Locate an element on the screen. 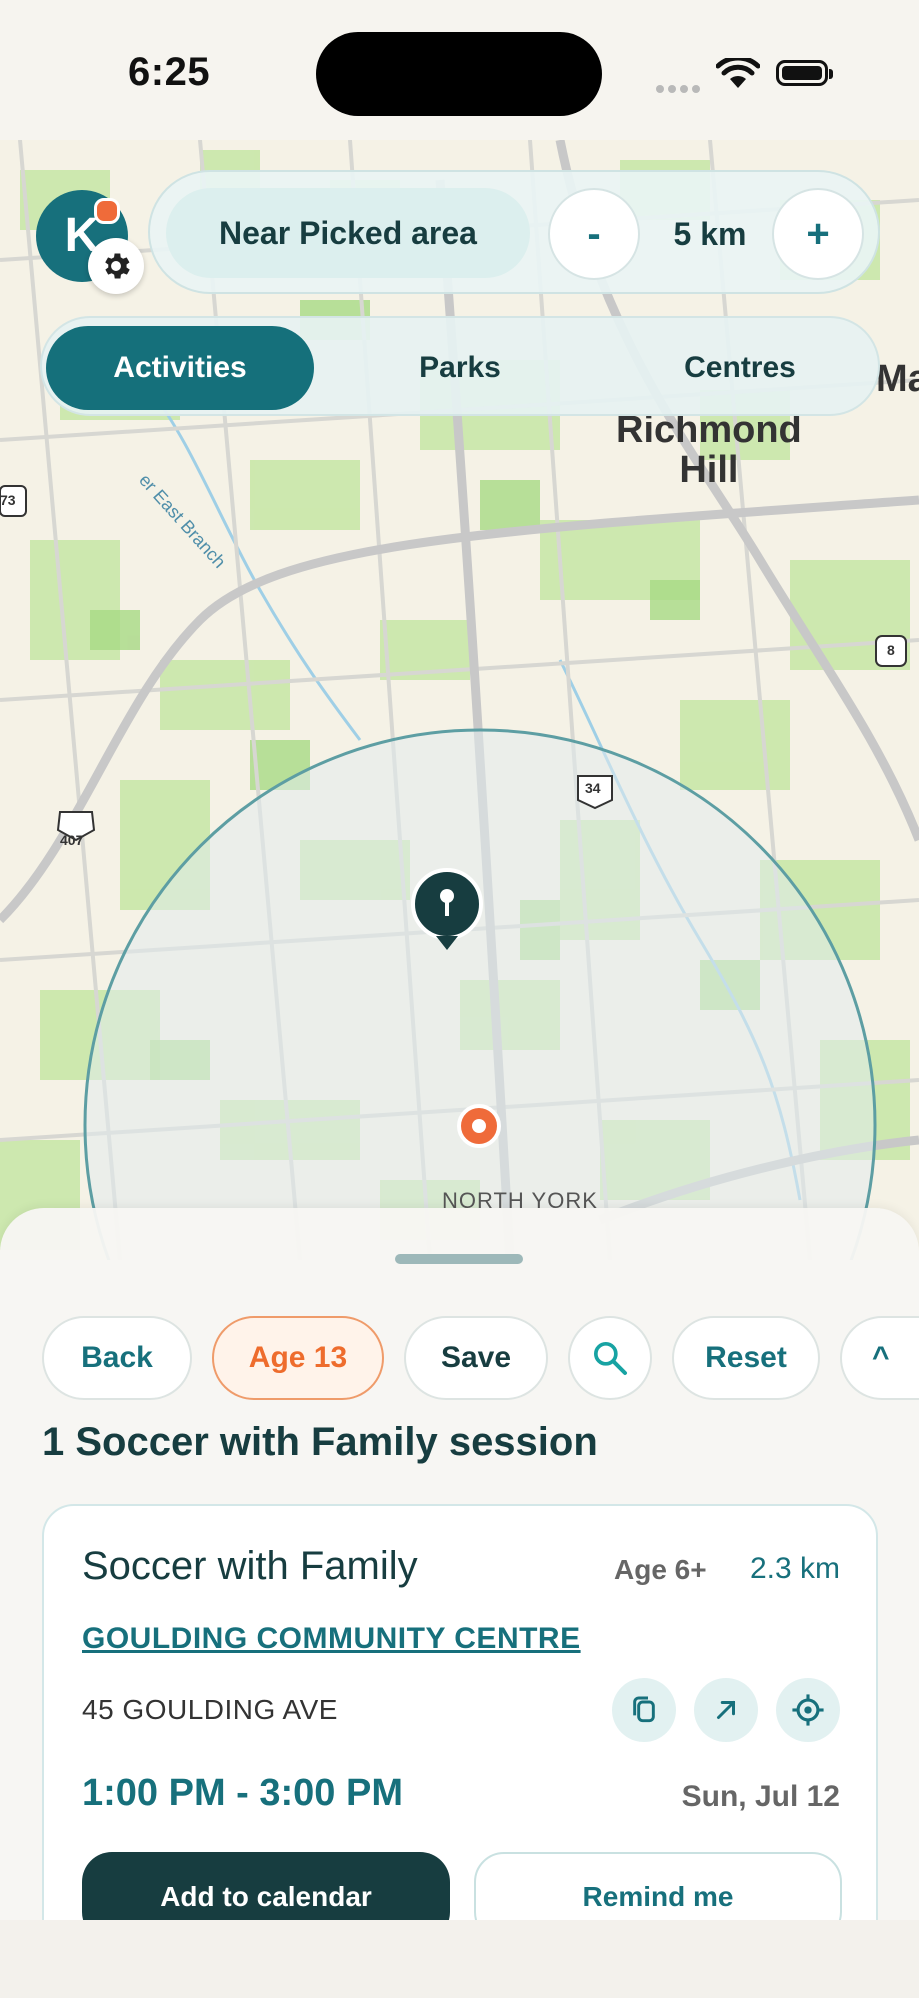 This screenshot has width=919, height=1998. copy-icon is located at coordinates (644, 1709).